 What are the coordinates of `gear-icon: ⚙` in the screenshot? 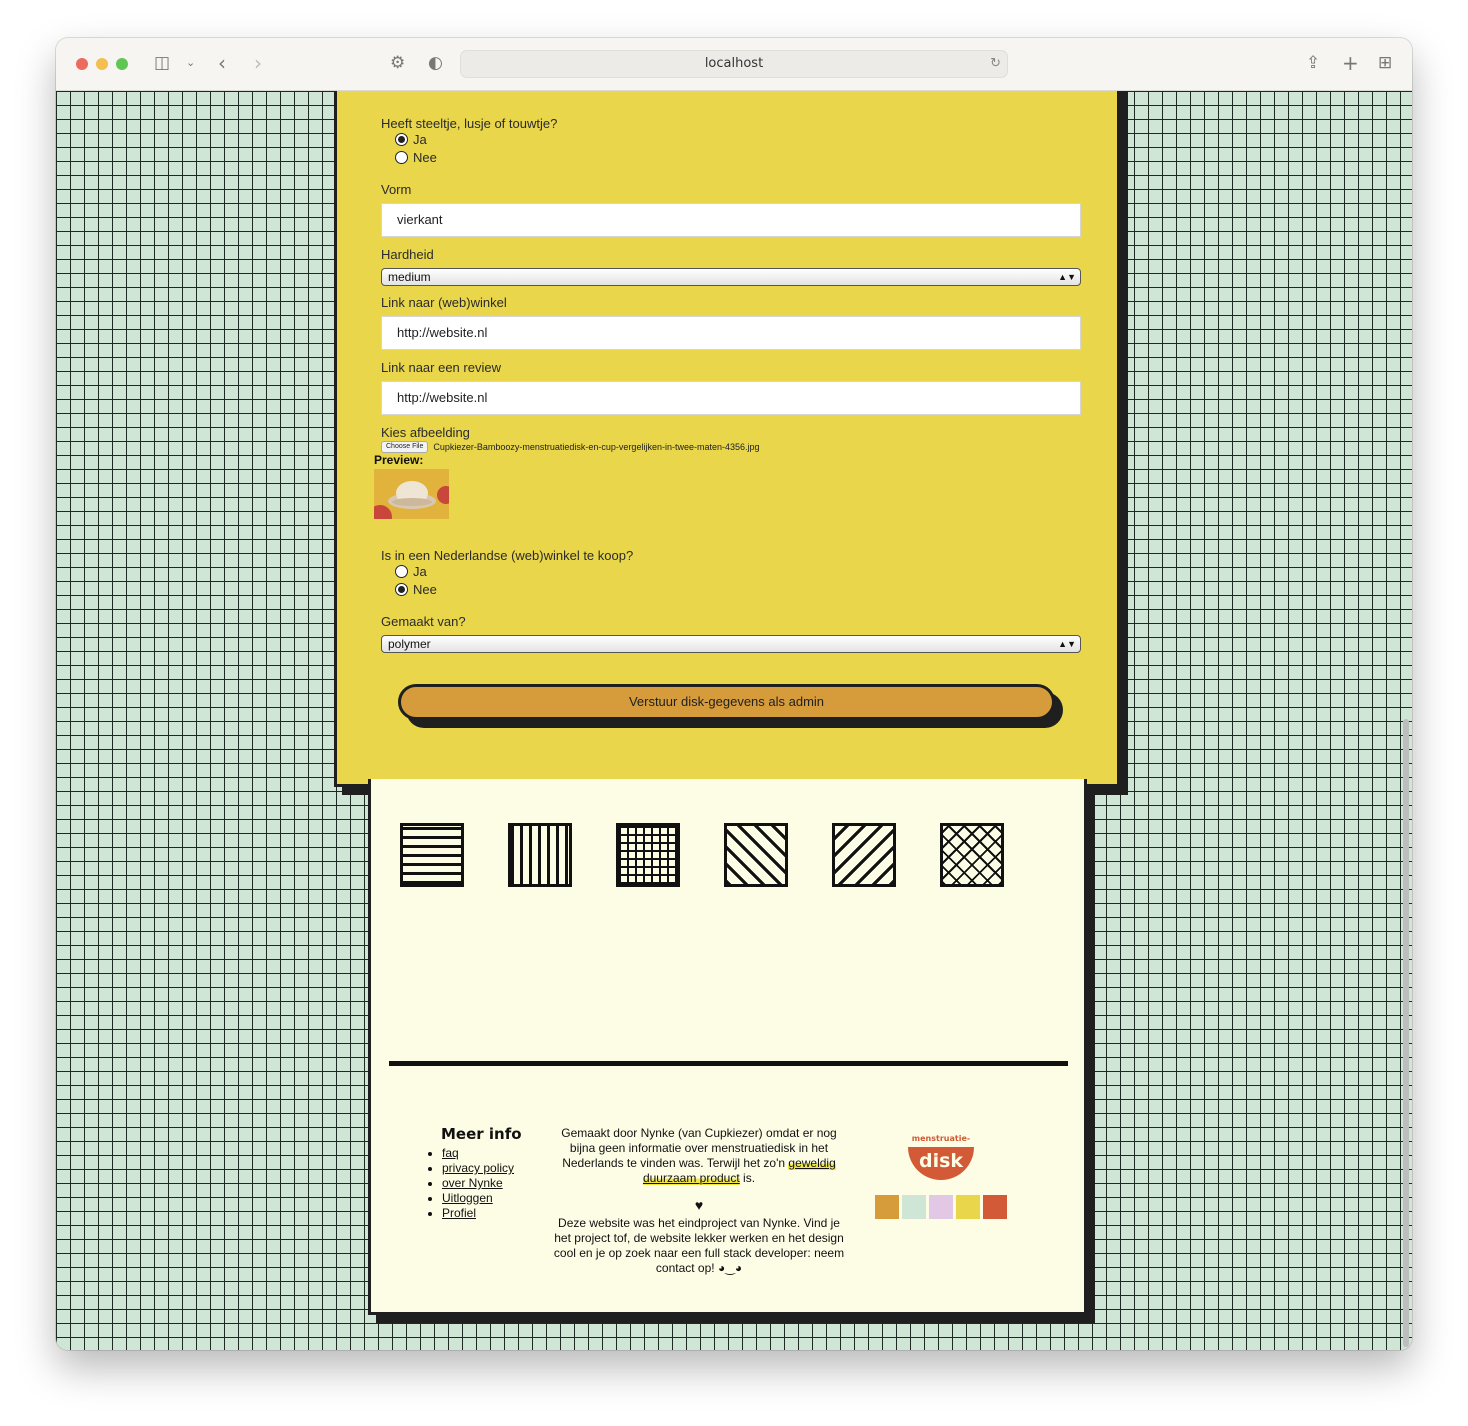 It's located at (397, 63).